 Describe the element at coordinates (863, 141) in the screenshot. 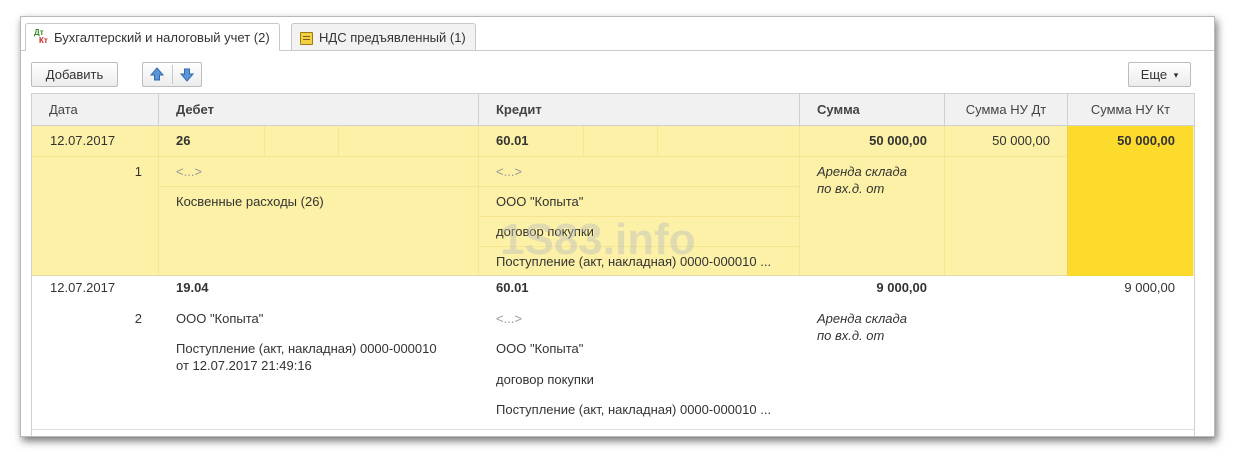

I see `entry-sum: 50 000,00` at that location.